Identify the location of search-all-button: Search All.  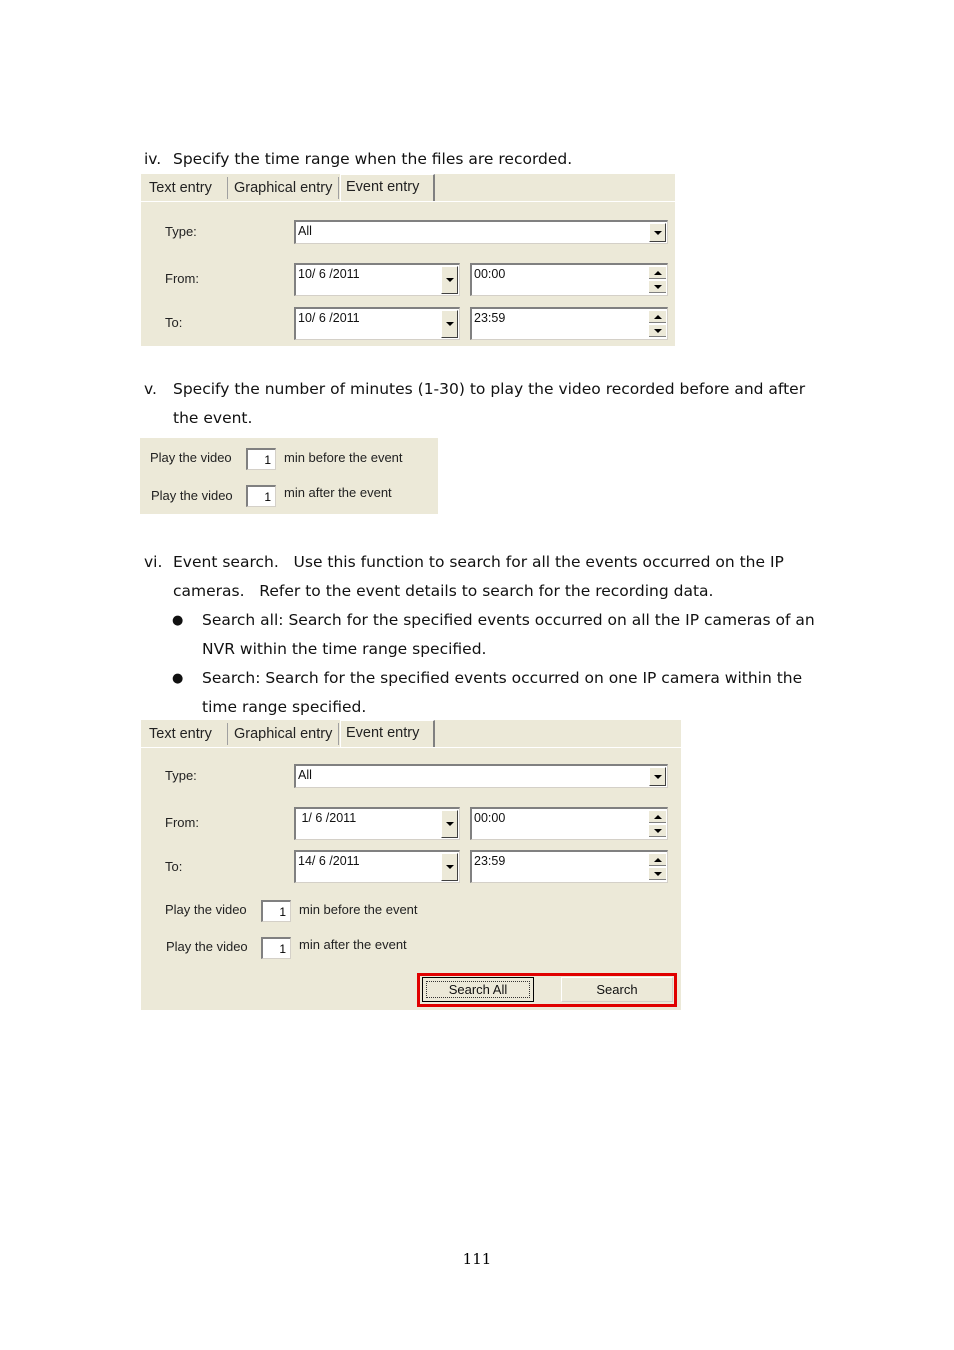
(478, 989).